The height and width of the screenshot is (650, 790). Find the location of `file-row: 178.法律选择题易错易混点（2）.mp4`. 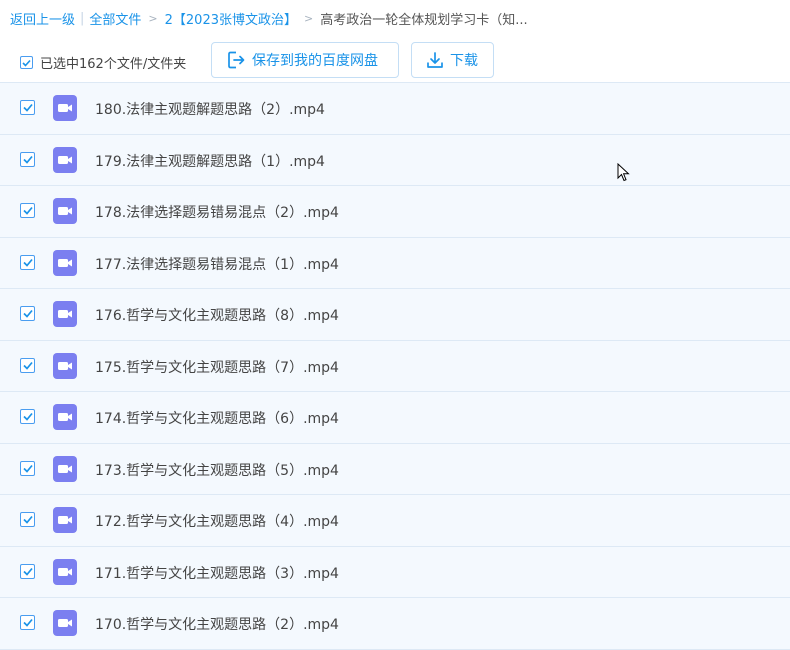

file-row: 178.法律选择题易错易混点（2）.mp4 is located at coordinates (395, 212).